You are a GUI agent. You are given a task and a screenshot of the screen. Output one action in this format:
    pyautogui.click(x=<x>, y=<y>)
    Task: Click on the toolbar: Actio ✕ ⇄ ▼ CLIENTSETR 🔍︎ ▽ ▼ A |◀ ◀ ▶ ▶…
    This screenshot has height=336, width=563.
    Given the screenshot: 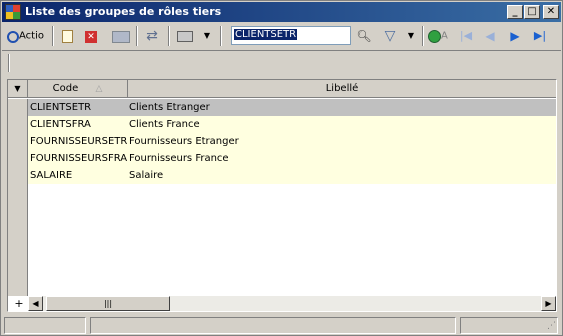 What is the action you would take?
    pyautogui.click(x=281, y=36)
    